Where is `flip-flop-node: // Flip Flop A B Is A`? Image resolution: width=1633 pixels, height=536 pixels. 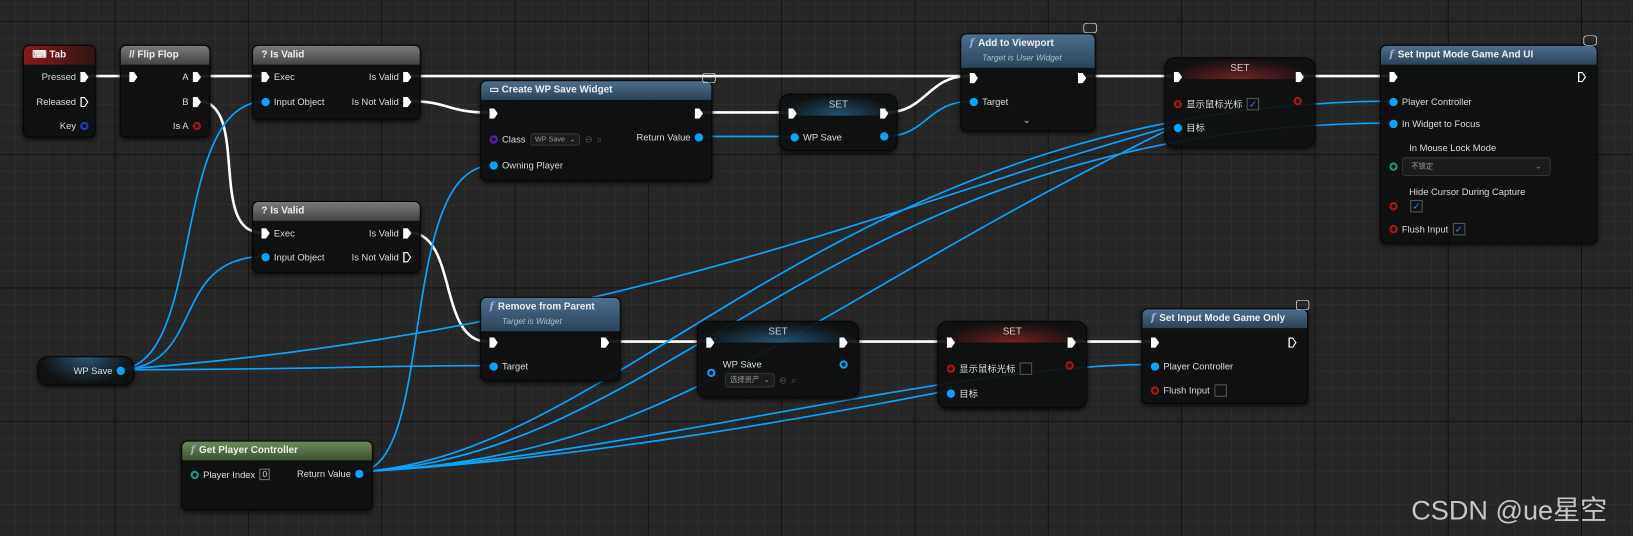 flip-flop-node: // Flip Flop A B Is A is located at coordinates (165, 91).